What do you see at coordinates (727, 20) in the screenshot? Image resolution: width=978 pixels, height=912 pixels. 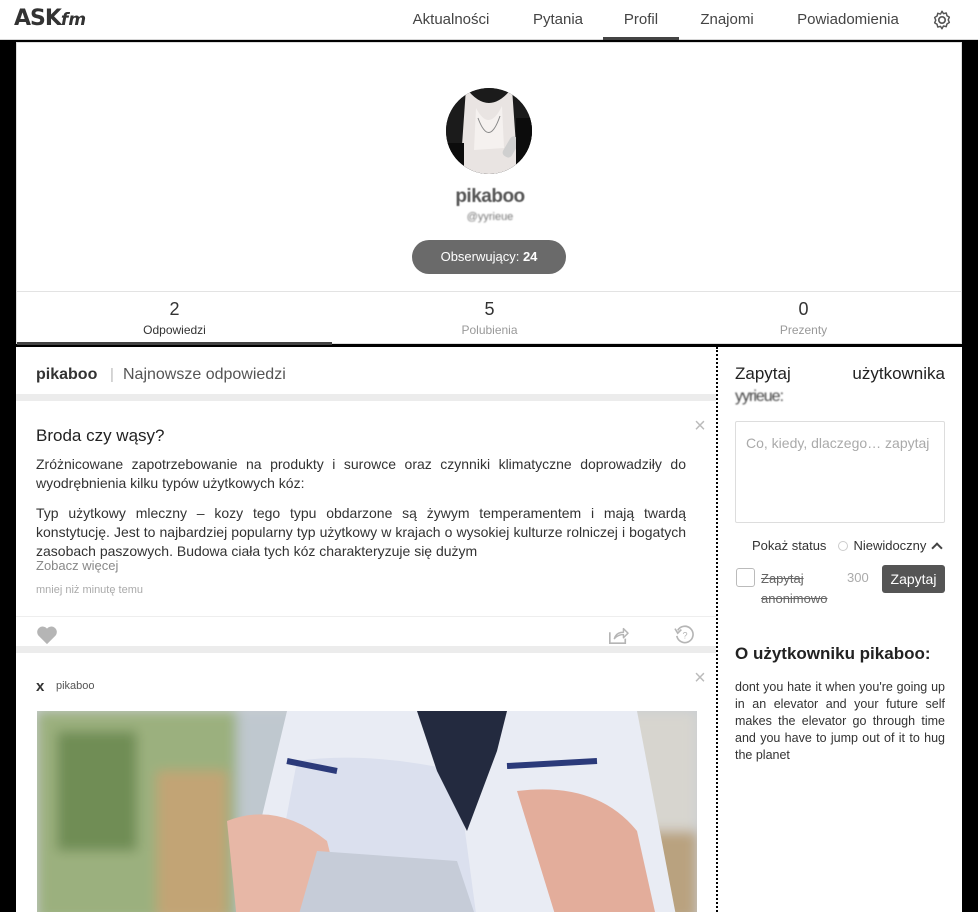 I see `nav-item-znajomi: Znajomi` at bounding box center [727, 20].